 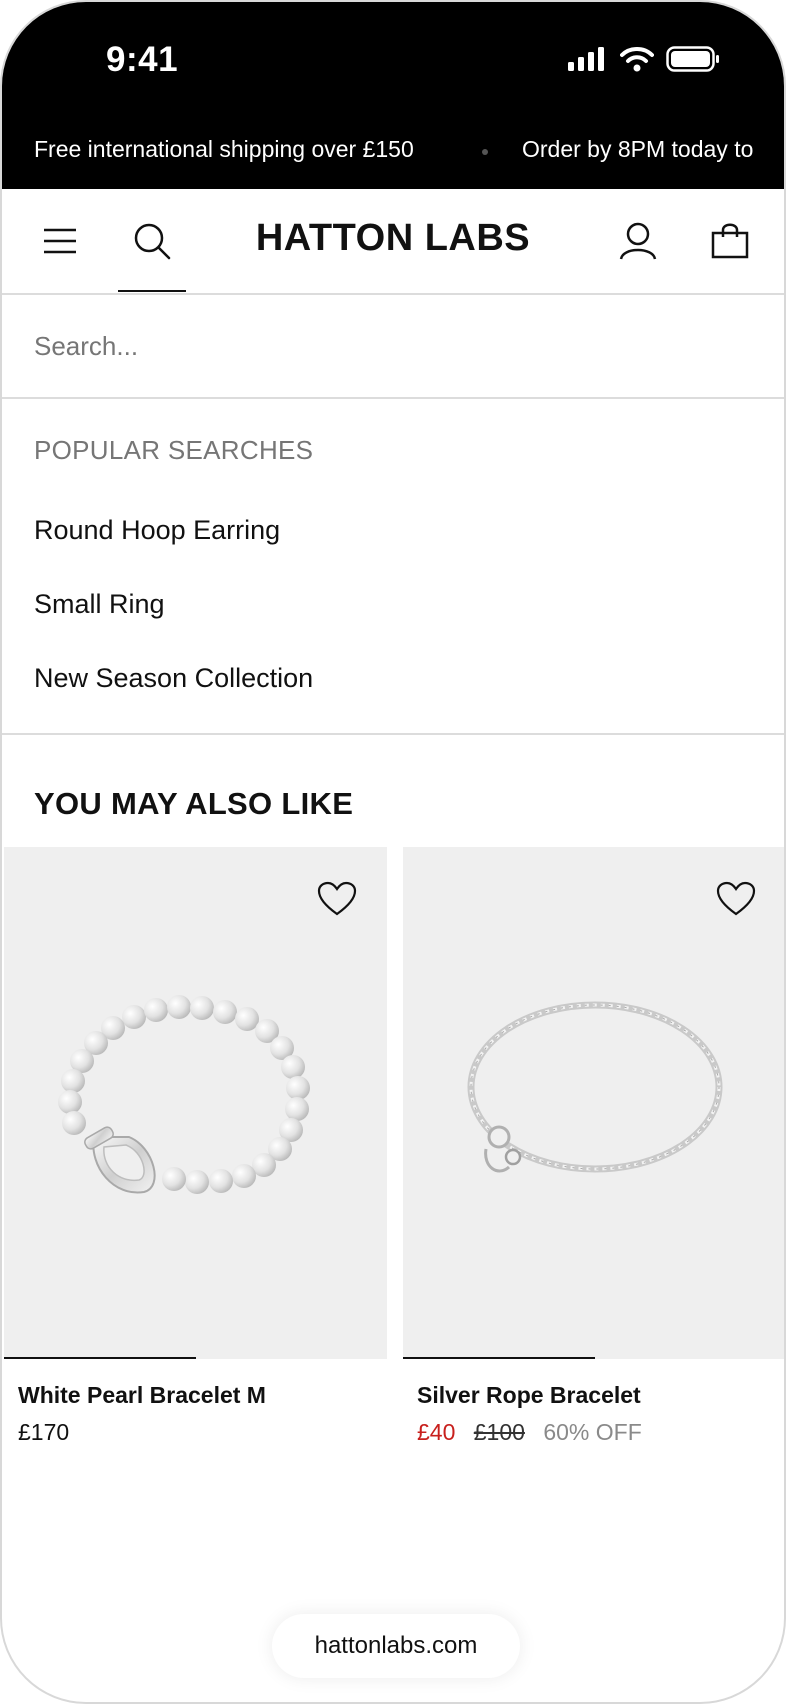 I want to click on recommendations-heading: YOU MAY ALSO LIKE, so click(x=194, y=803).